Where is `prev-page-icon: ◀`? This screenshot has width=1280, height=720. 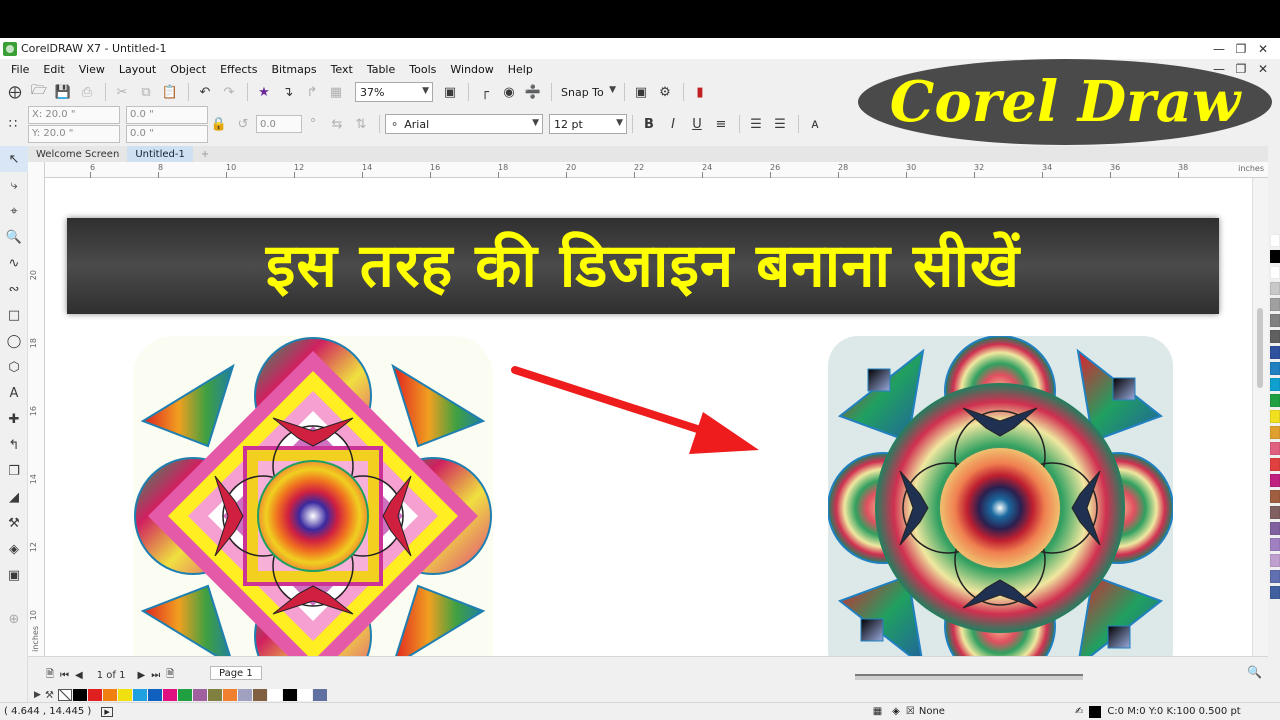
prev-page-icon: ◀ is located at coordinates (79, 675).